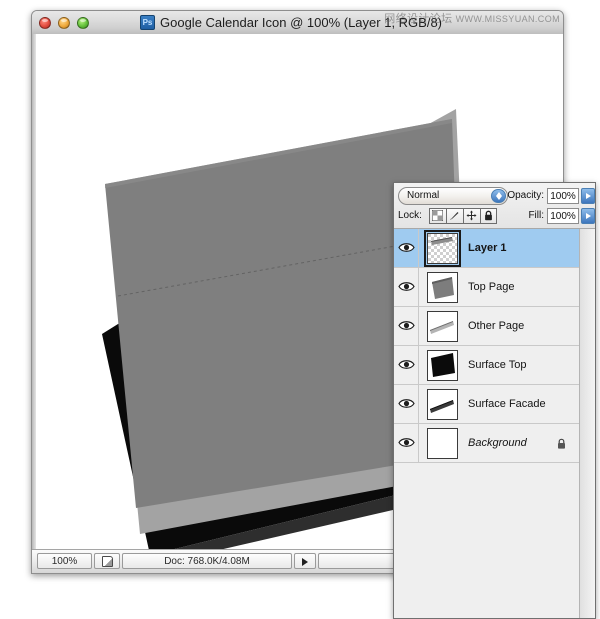  I want to click on padlock-icon, so click(488, 216).